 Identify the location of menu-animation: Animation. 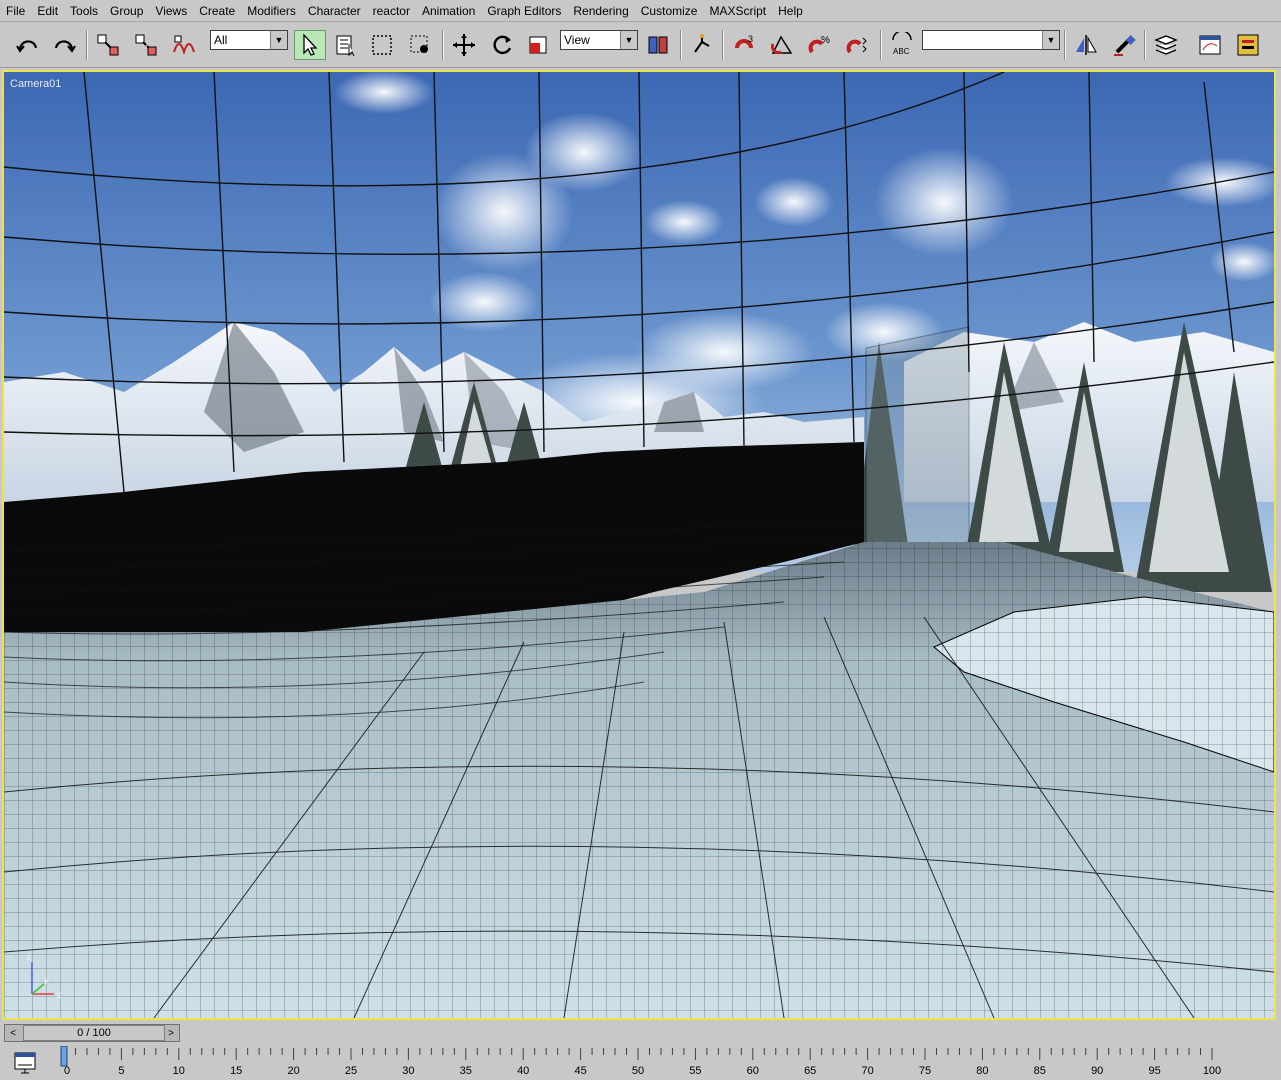
(448, 11).